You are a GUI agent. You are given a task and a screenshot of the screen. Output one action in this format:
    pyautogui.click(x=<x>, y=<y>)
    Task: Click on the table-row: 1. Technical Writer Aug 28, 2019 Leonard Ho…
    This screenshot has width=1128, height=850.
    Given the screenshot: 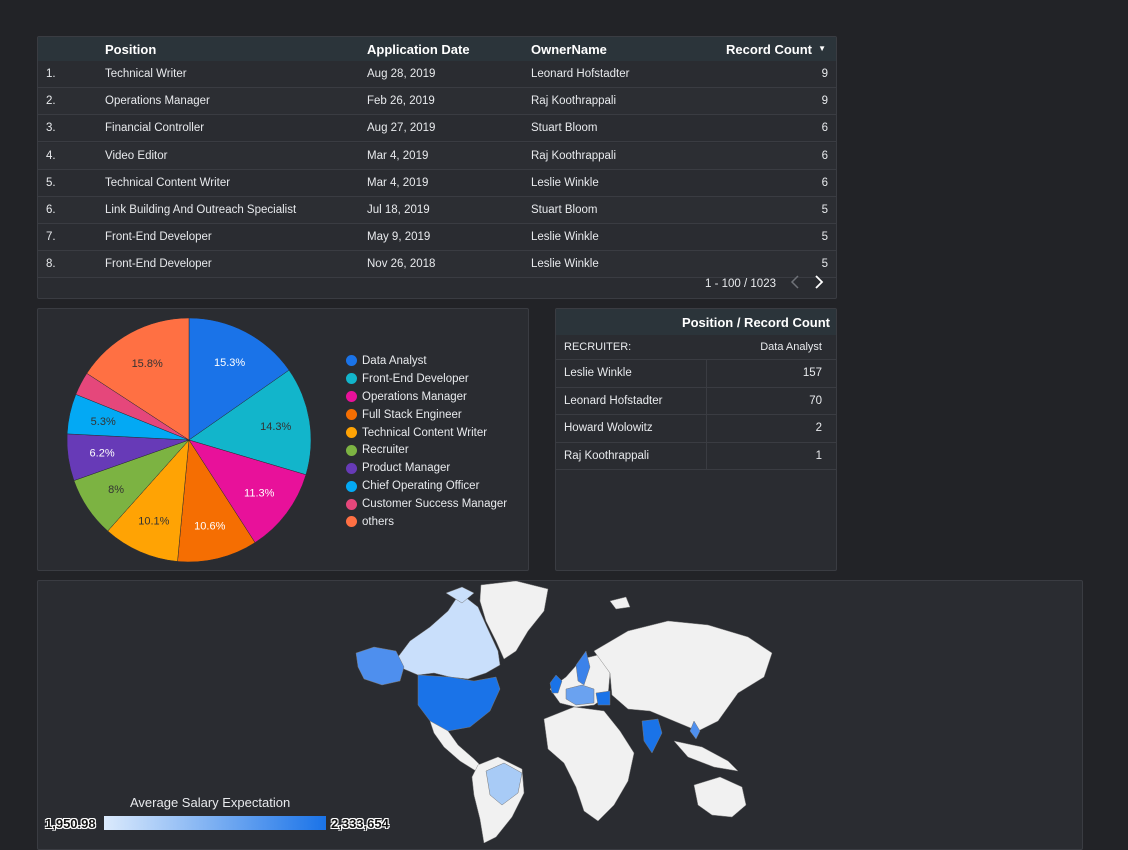 What is the action you would take?
    pyautogui.click(x=437, y=74)
    